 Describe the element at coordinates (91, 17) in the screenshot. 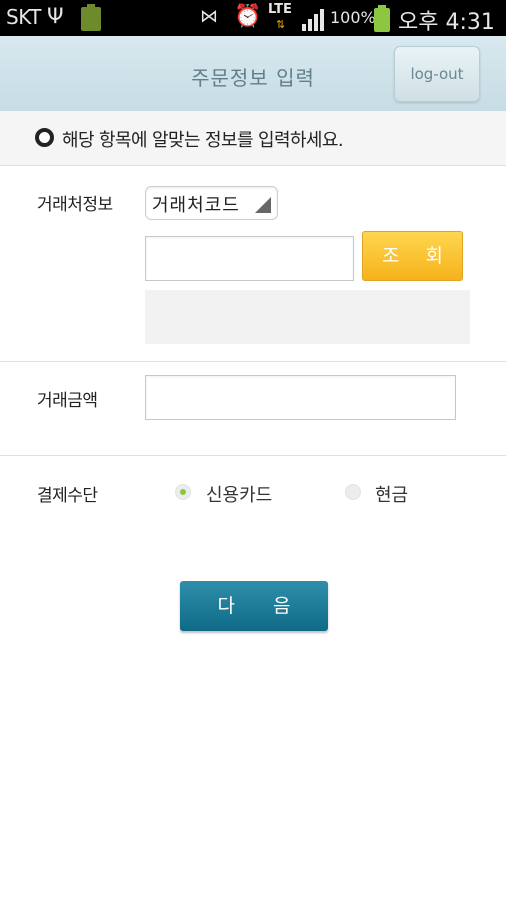

I see `notification-battery-icon` at that location.